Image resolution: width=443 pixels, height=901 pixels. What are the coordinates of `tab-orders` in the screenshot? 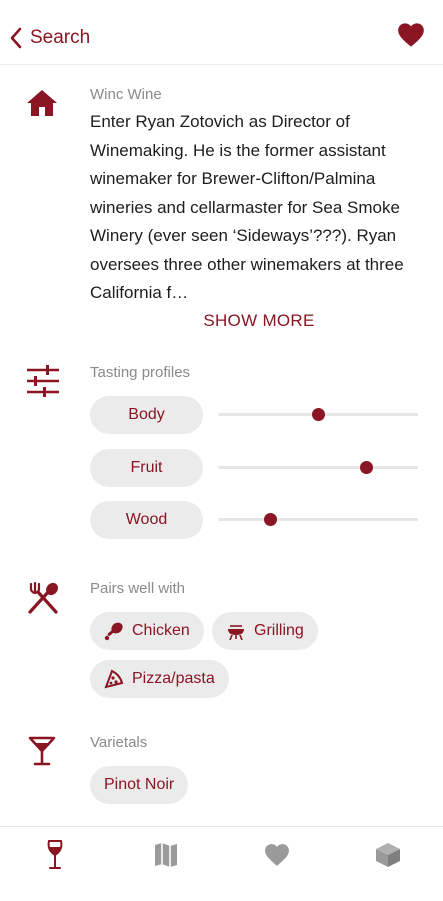 It's located at (388, 857).